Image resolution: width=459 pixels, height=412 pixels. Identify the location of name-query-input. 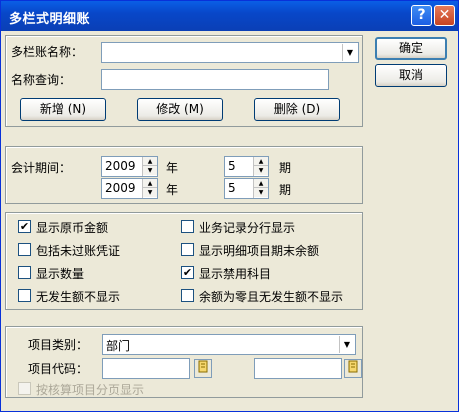
(215, 79).